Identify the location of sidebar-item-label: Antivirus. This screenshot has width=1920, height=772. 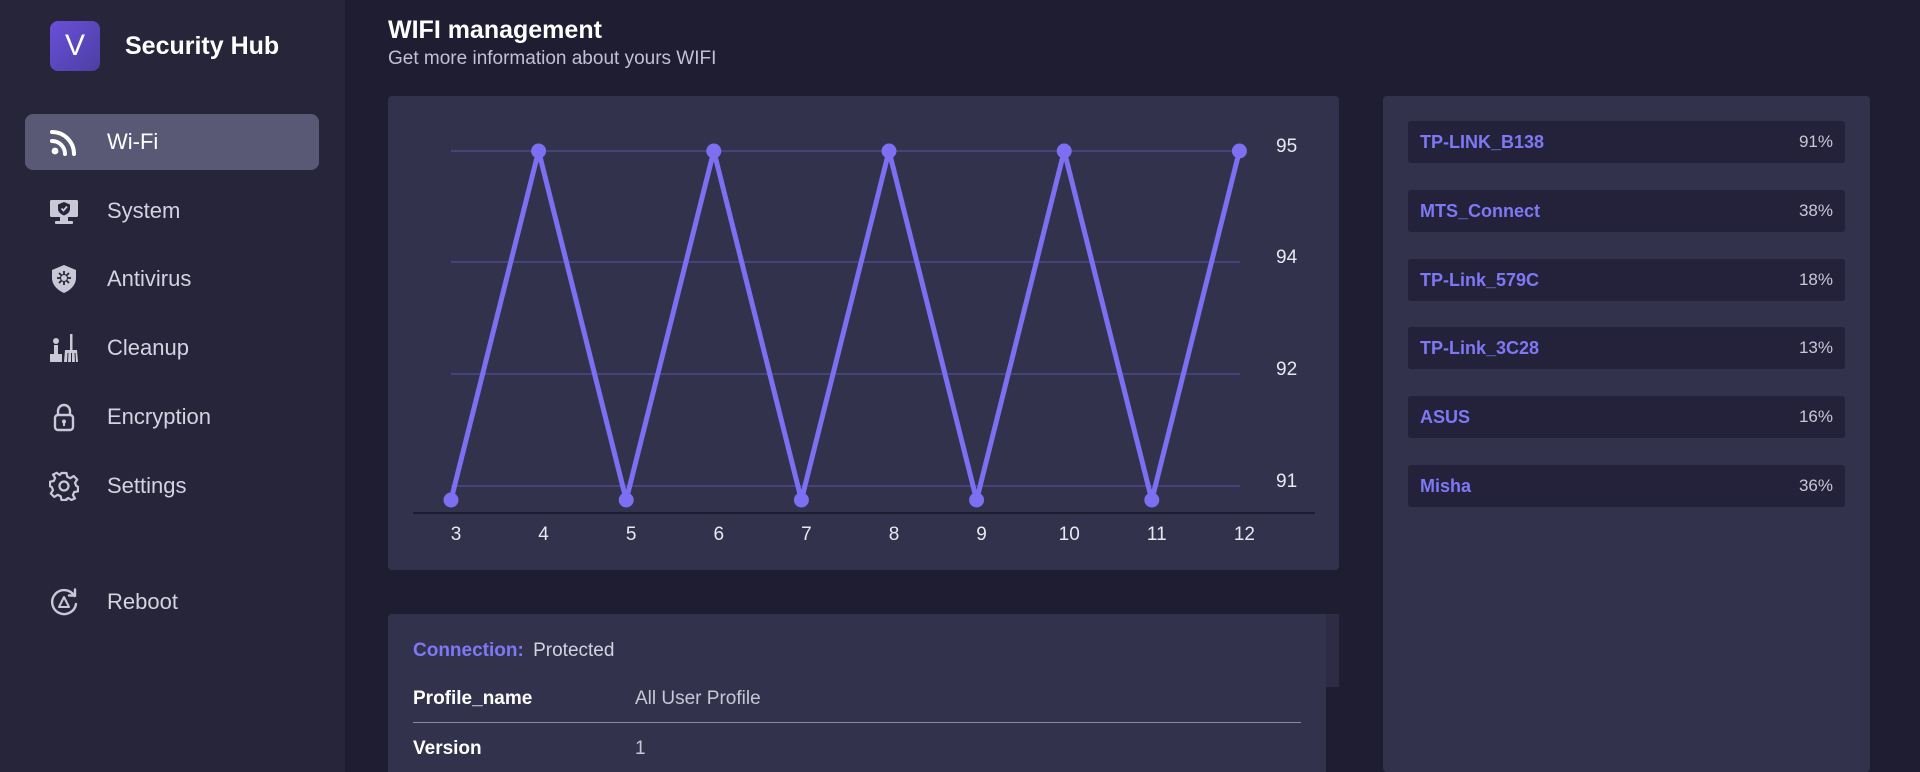
(149, 278).